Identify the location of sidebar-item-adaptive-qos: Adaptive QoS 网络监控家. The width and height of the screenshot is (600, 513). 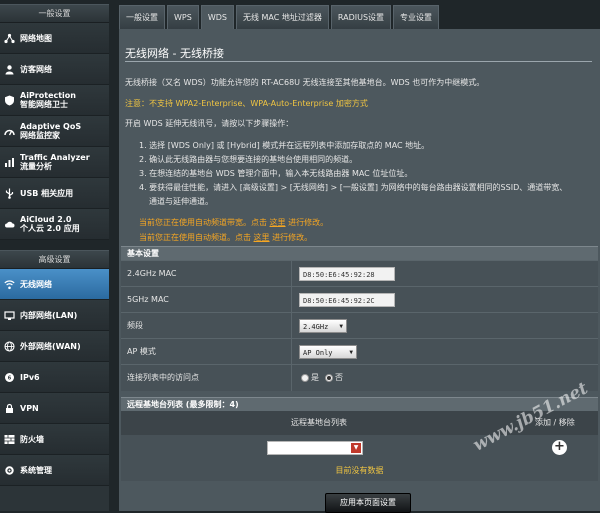
(54, 131).